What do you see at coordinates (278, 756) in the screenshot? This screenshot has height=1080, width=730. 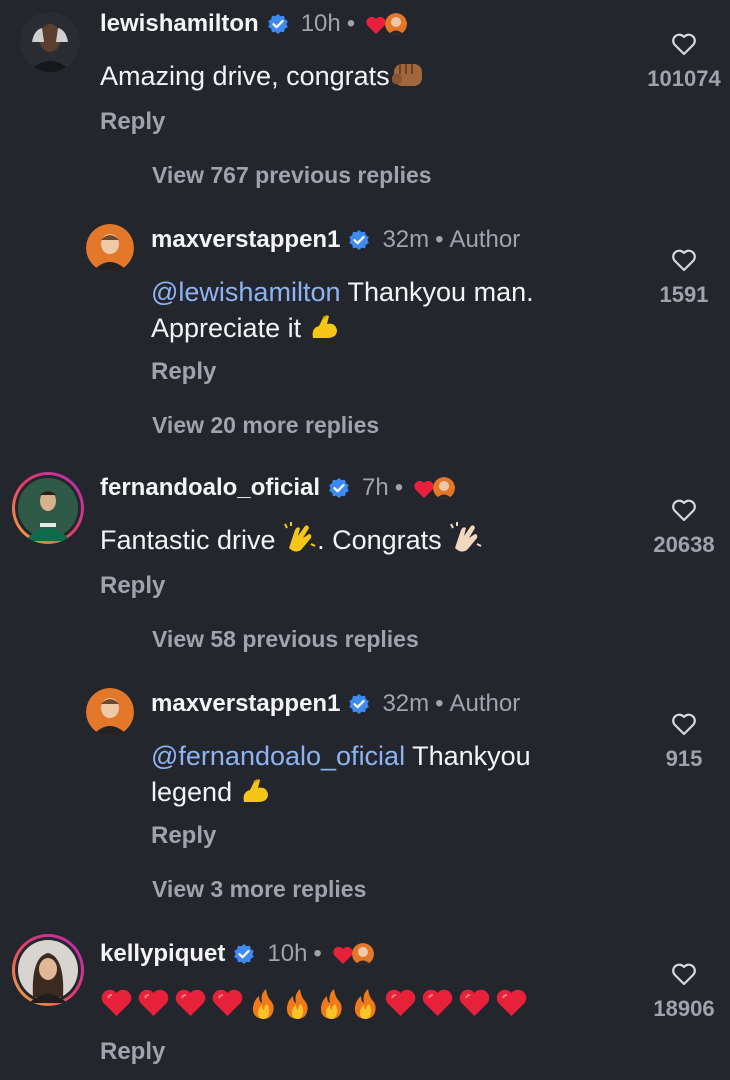 I see `mention-link: @fernandoalo_oficial` at bounding box center [278, 756].